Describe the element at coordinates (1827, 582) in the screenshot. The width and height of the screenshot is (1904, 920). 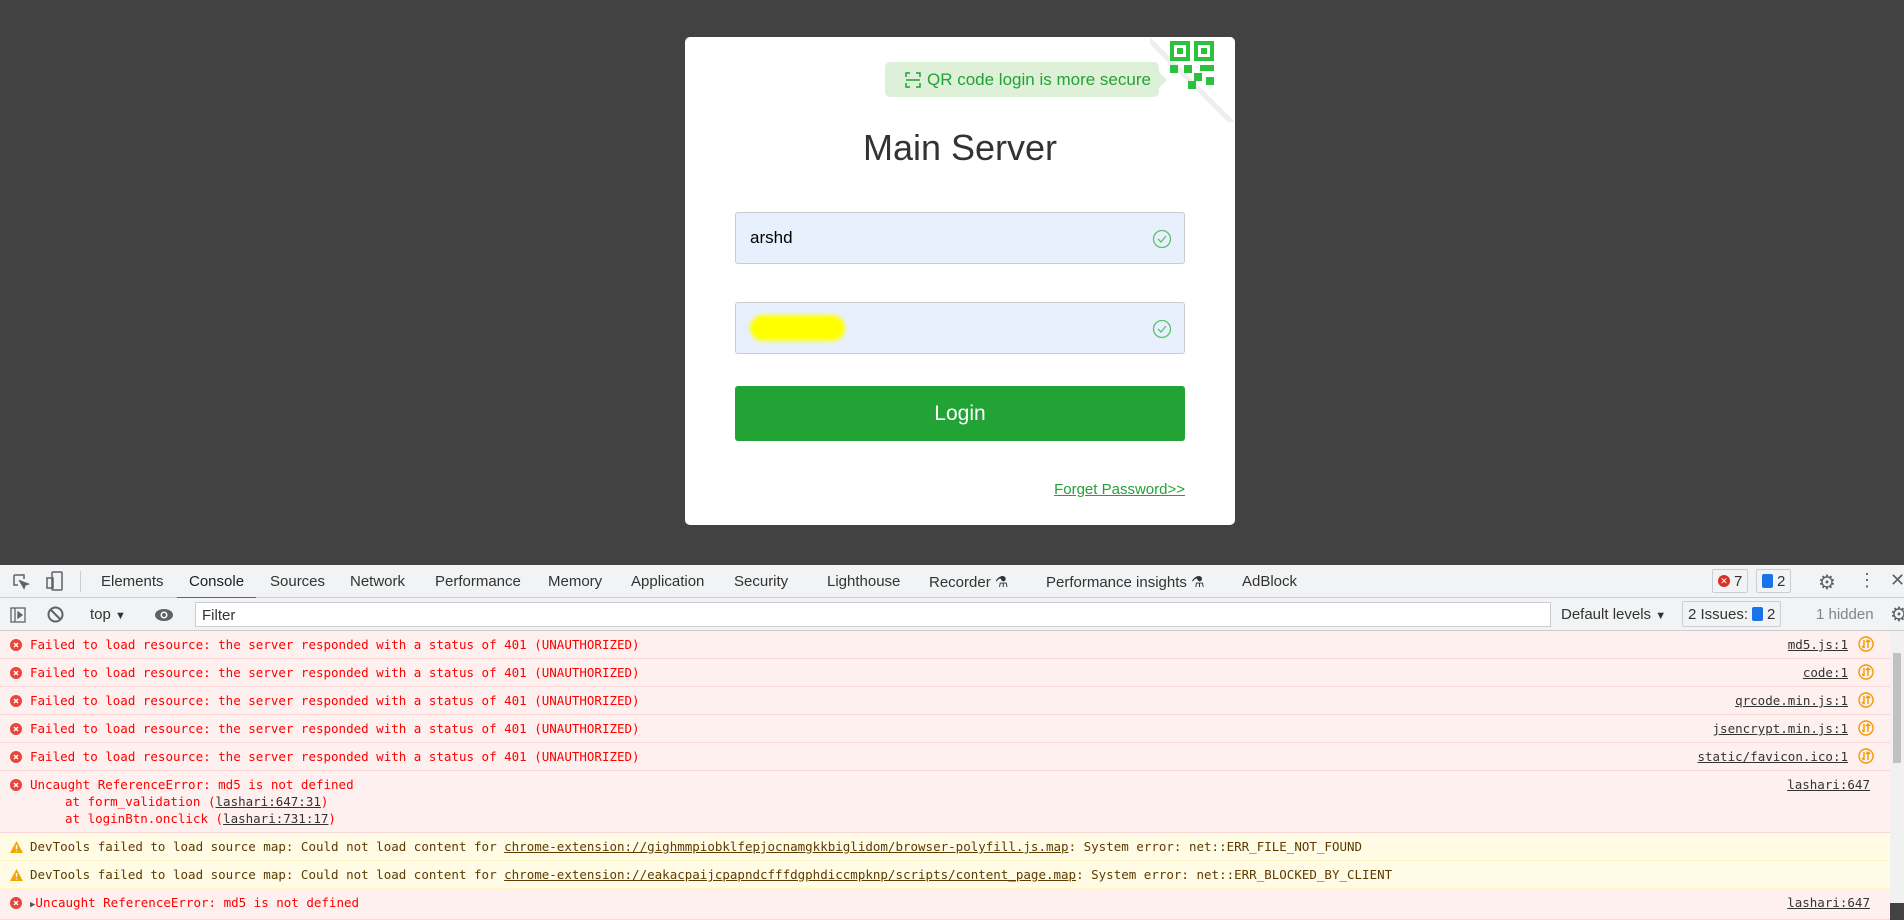
I see `settings-gear-icon: ⚙` at that location.